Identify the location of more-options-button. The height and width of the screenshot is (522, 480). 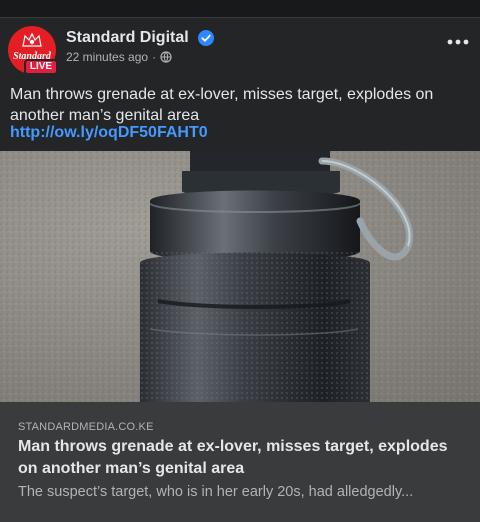
(458, 42).